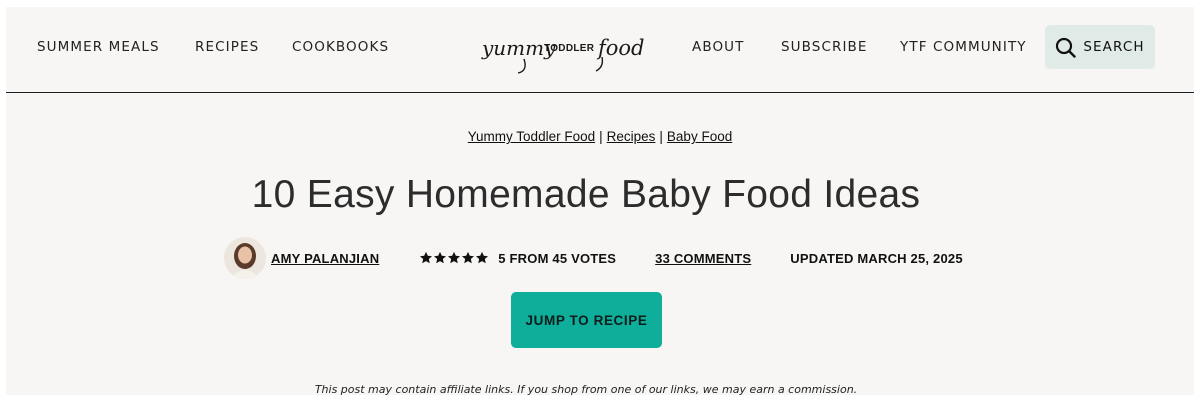 This screenshot has height=402, width=1200. I want to click on nav-summer-meals: SUMMER MEALS, so click(98, 47).